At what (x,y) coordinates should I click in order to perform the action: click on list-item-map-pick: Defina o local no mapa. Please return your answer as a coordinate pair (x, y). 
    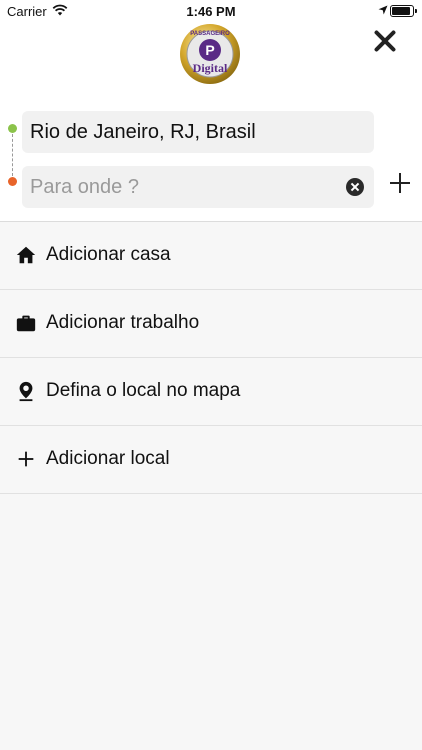
    Looking at the image, I should click on (211, 392).